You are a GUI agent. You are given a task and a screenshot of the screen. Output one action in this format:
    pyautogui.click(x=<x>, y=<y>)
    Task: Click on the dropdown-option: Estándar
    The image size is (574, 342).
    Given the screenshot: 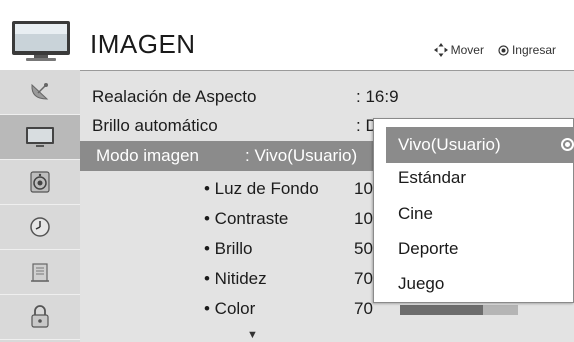 What is the action you would take?
    pyautogui.click(x=432, y=178)
    